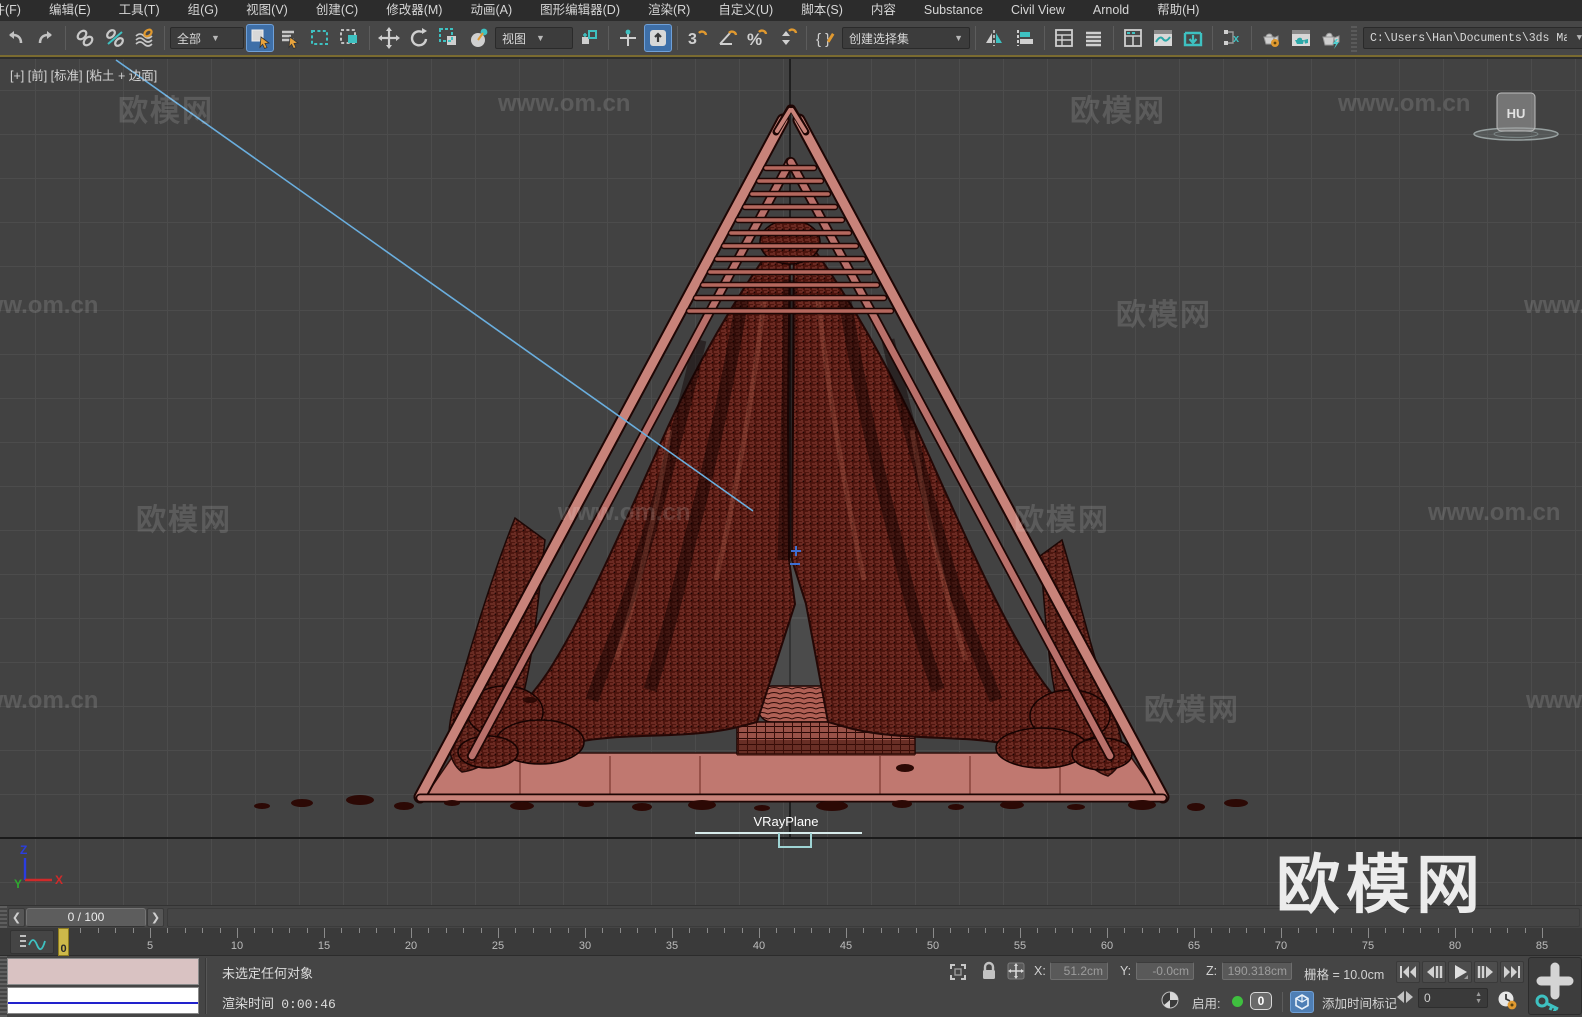 This screenshot has height=1017, width=1582. What do you see at coordinates (953, 10) in the screenshot?
I see `menu-substance: Substance` at bounding box center [953, 10].